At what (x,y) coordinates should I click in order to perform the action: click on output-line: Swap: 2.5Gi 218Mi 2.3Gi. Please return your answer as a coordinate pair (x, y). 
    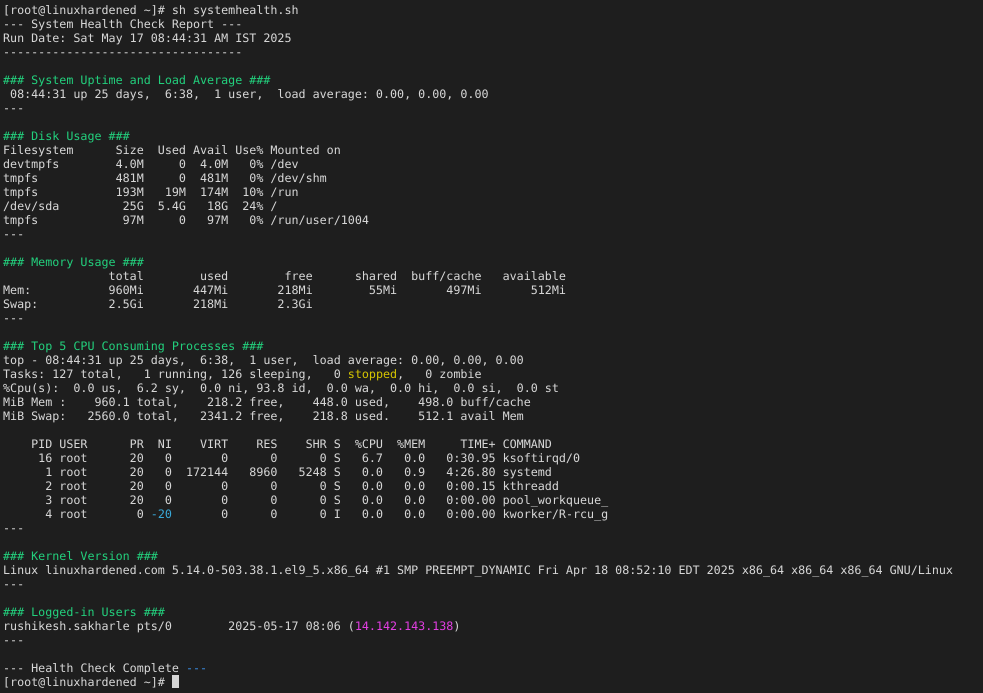
    Looking at the image, I should click on (158, 304).